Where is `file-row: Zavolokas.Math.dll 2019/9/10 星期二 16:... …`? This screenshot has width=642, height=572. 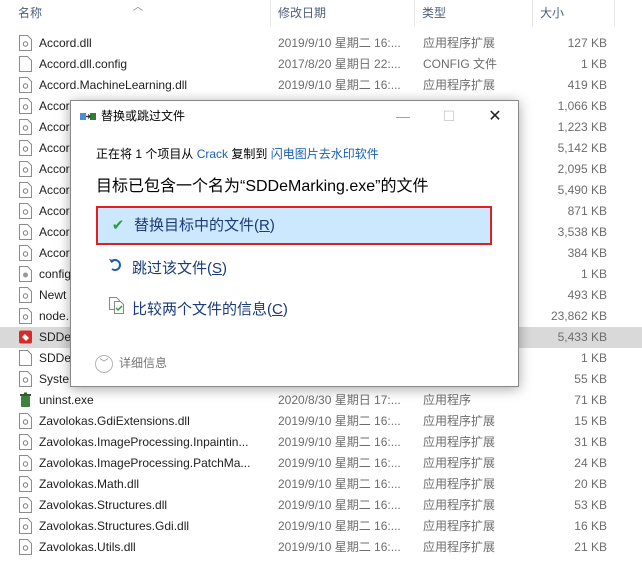
file-row: Zavolokas.Math.dll 2019/9/10 星期二 16:... … is located at coordinates (321, 484).